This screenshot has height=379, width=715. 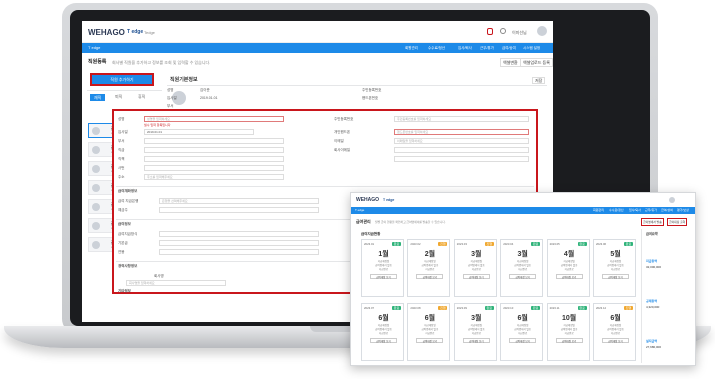 I want to click on month-card: 2023.10 완료 6월 지급예정일 급여명세서 발송 지급완료 급여대장 보기, so click(x=522, y=332).